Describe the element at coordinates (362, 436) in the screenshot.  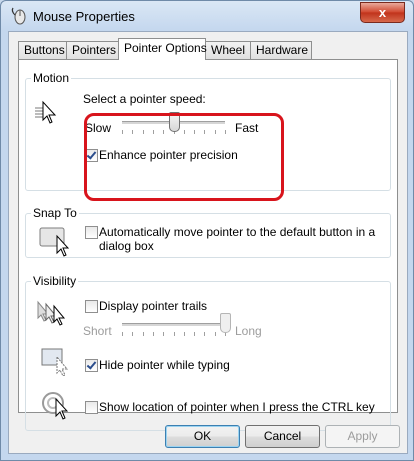
I see `apply-button: Apply` at that location.